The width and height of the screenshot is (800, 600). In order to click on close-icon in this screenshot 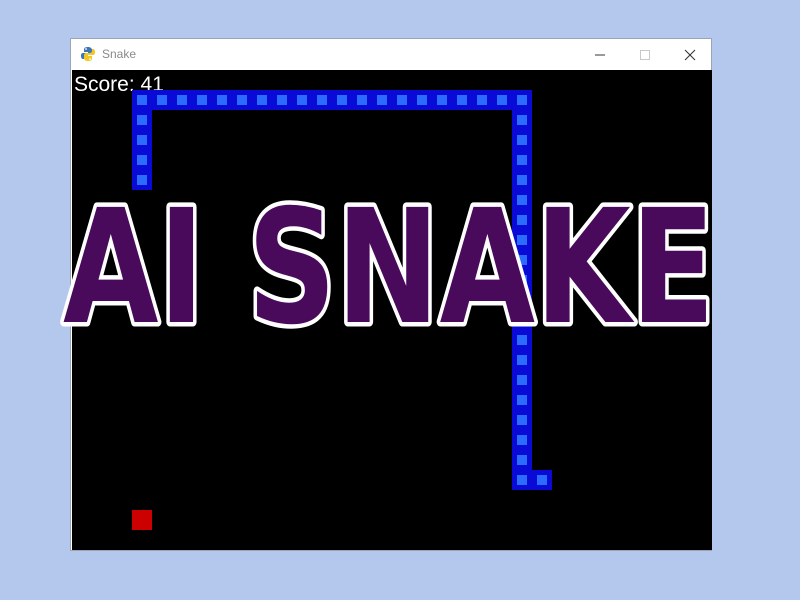, I will do `click(689, 54)`.